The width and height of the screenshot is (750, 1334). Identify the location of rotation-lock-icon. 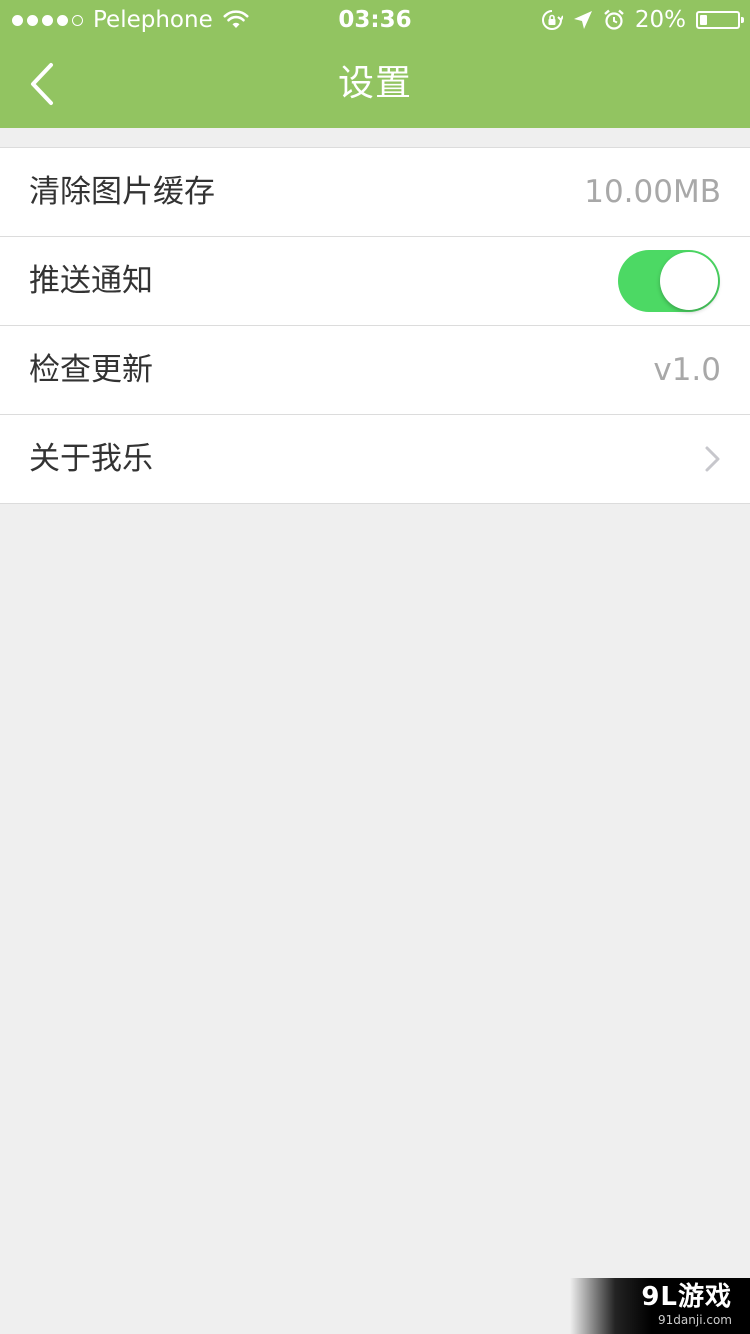
(552, 20).